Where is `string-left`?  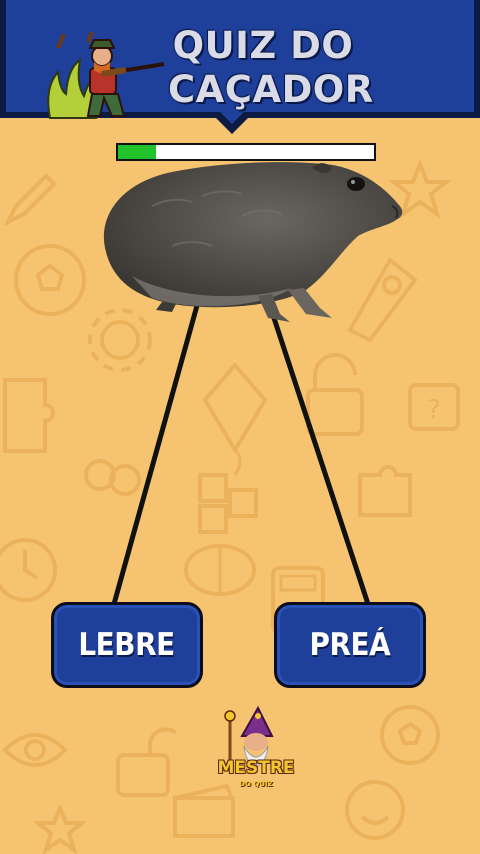
string-left is located at coordinates (156, 453).